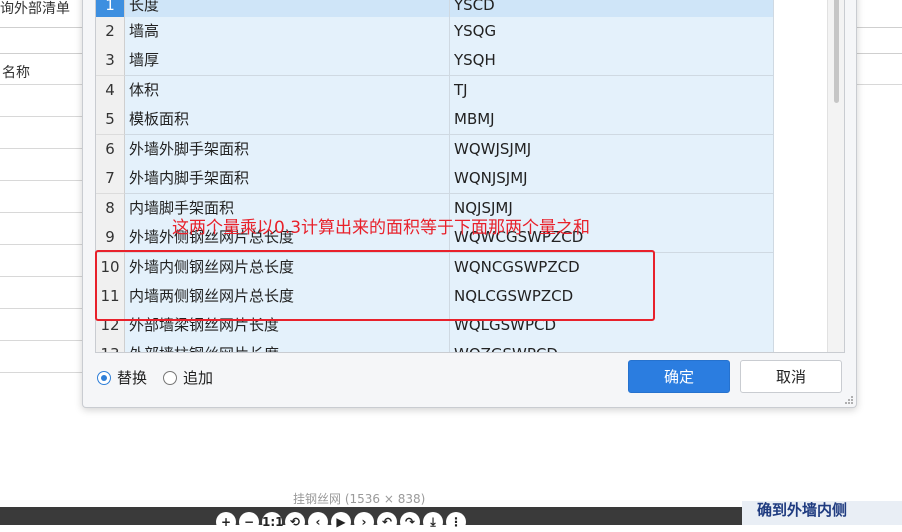 The width and height of the screenshot is (902, 532). Describe the element at coordinates (110, 179) in the screenshot. I see `row-index: 7` at that location.